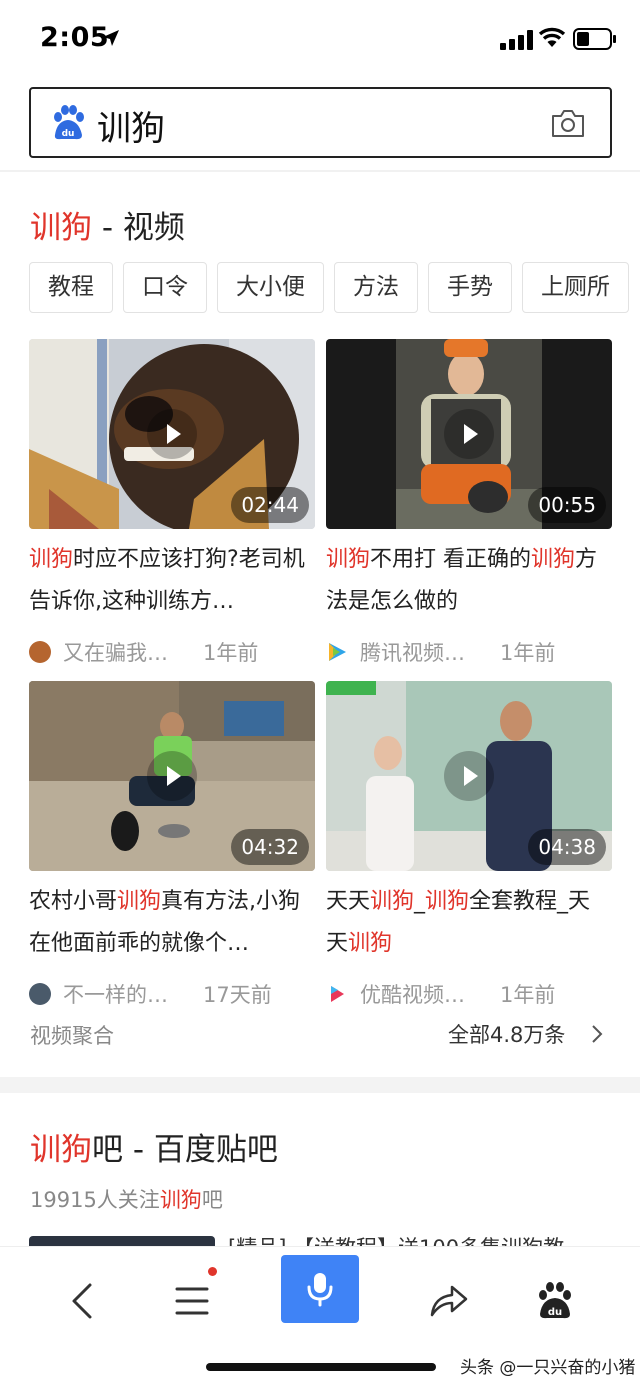  Describe the element at coordinates (61, 228) in the screenshot. I see `video-section-title-highlight: 训狗` at that location.